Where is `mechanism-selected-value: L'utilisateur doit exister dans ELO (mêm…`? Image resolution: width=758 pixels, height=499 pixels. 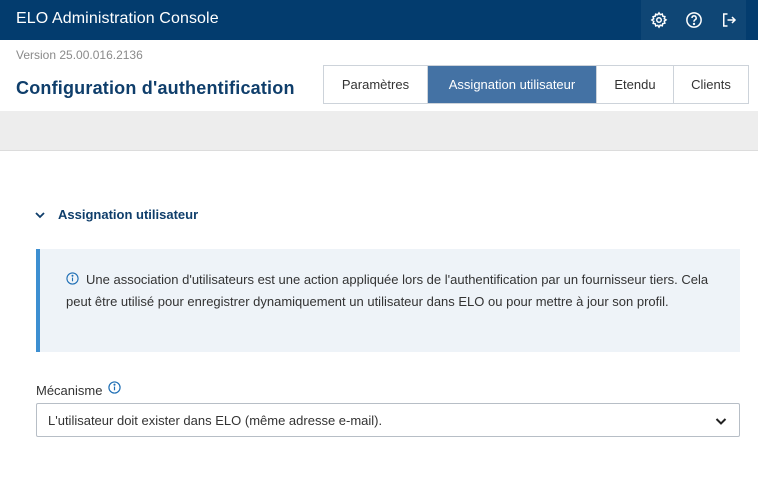 mechanism-selected-value: L'utilisateur doit exister dans ELO (mêm… is located at coordinates (215, 420).